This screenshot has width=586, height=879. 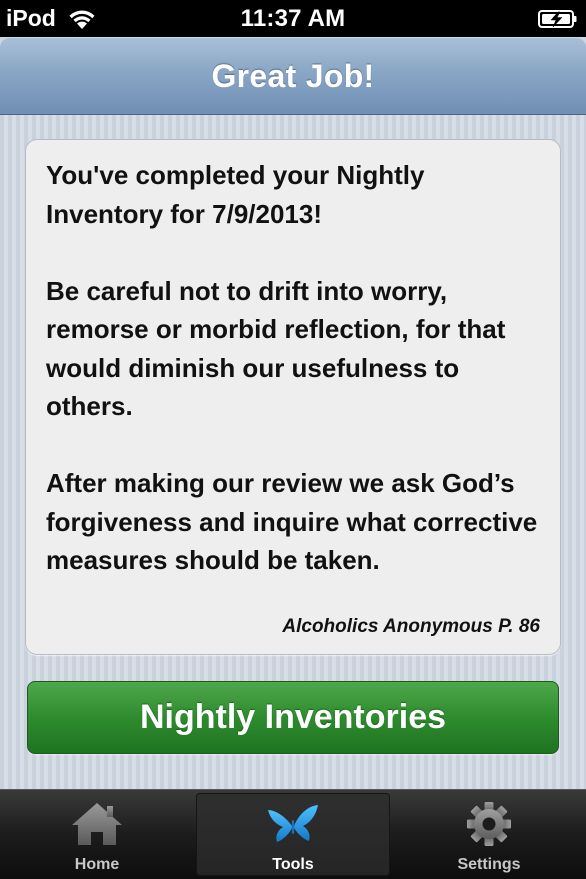 I want to click on tab-tools-label: Tools, so click(x=293, y=864).